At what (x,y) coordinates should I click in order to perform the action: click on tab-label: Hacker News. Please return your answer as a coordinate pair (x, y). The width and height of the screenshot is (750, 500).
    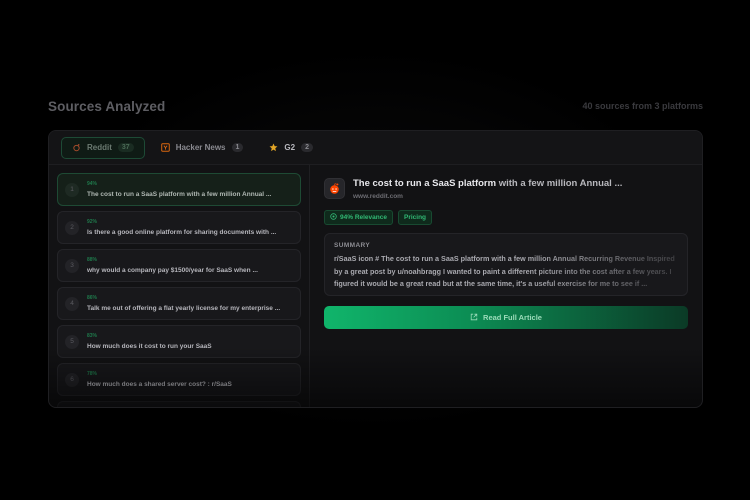
    Looking at the image, I should click on (200, 147).